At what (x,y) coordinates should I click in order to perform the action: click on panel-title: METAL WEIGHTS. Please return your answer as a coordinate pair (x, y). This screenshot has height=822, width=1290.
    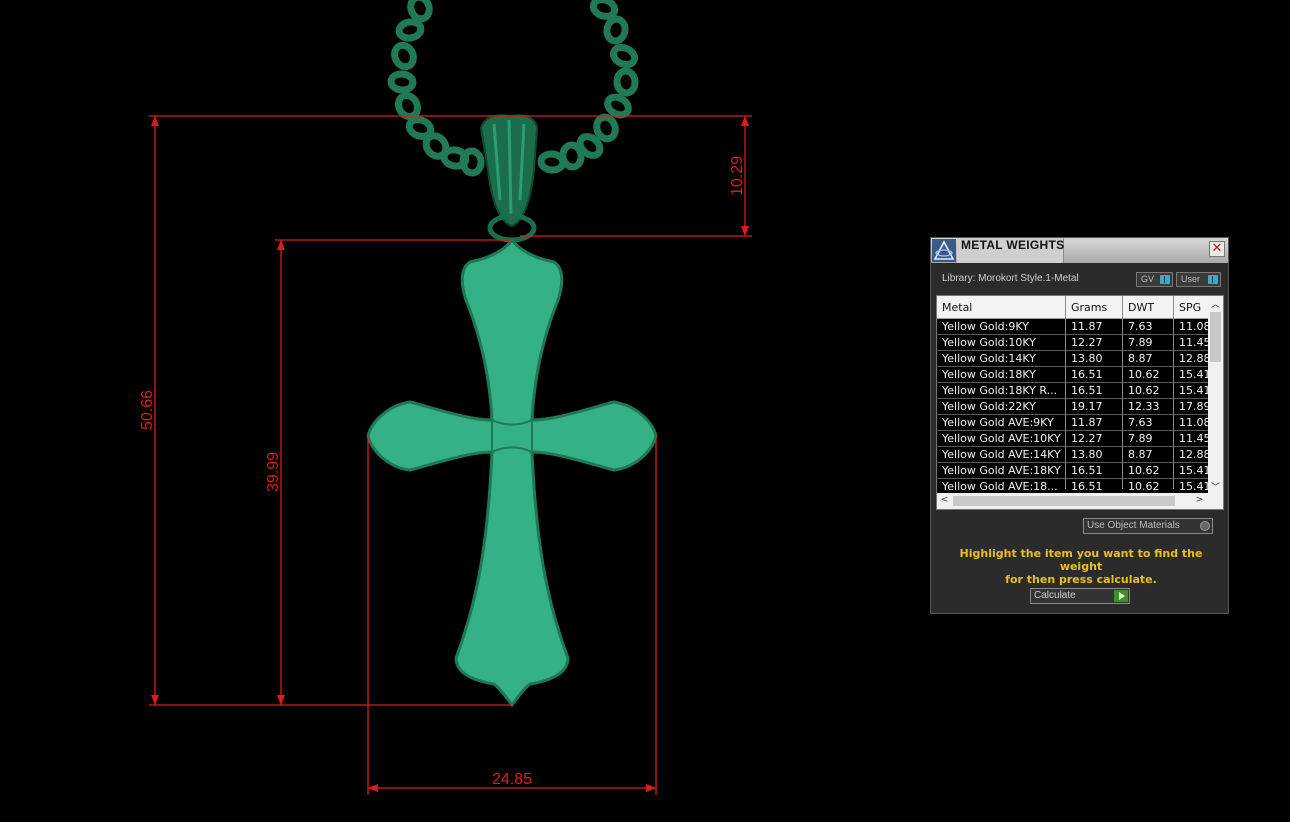
    Looking at the image, I should click on (1013, 245).